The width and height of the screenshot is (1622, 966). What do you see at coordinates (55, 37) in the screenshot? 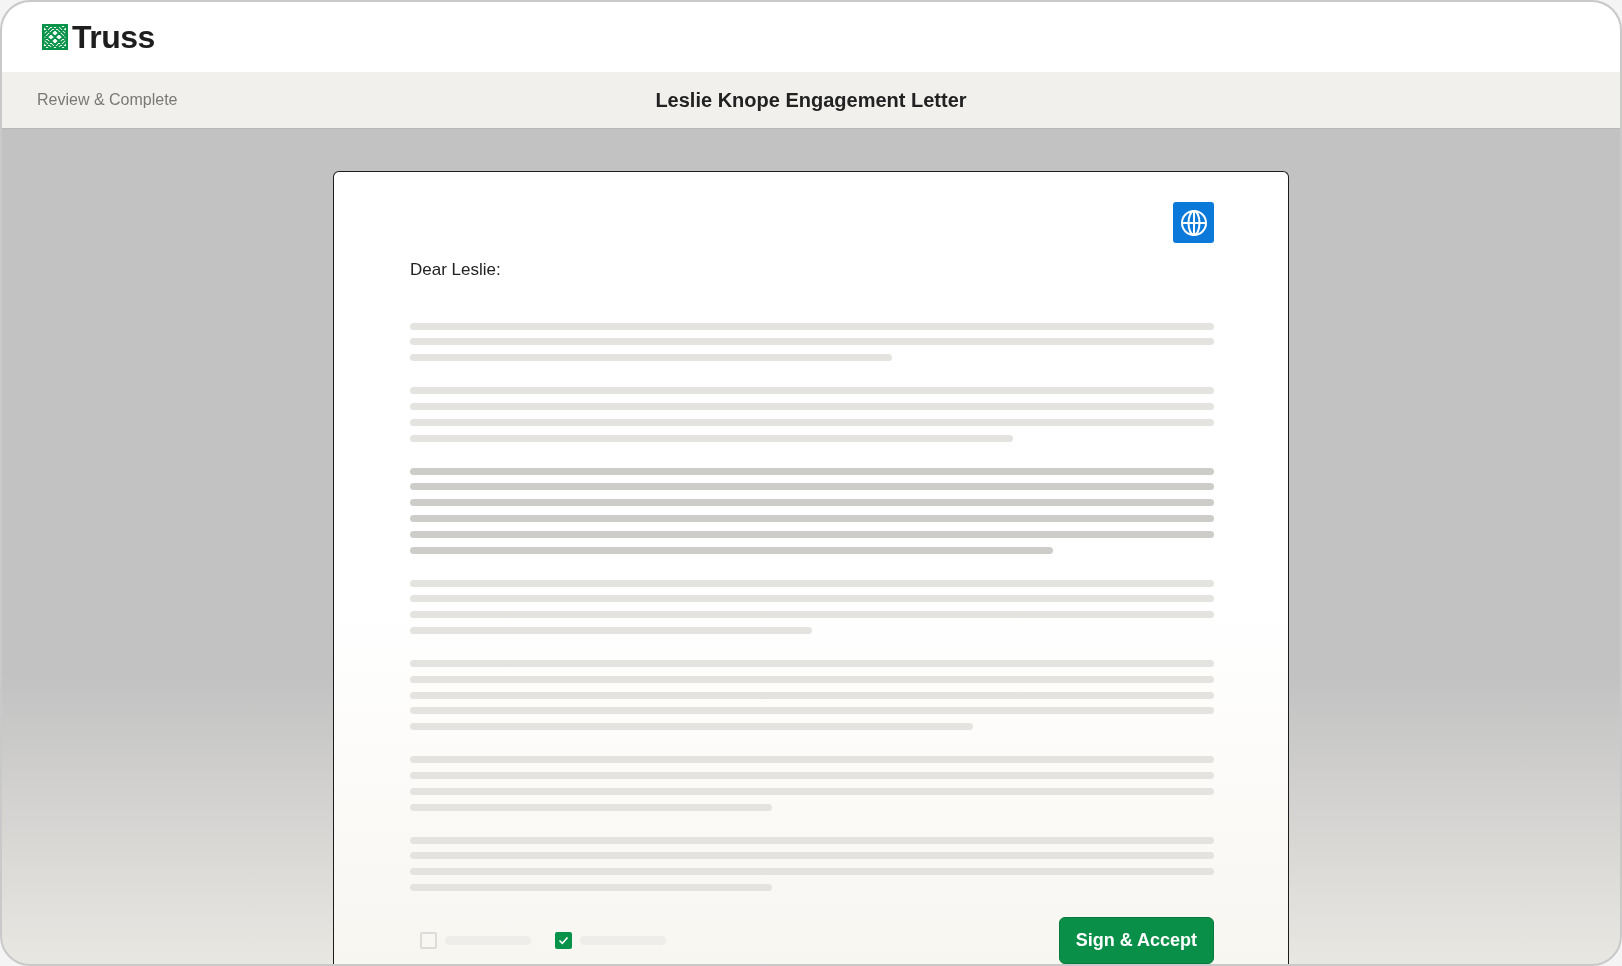
I see `logo-icon` at bounding box center [55, 37].